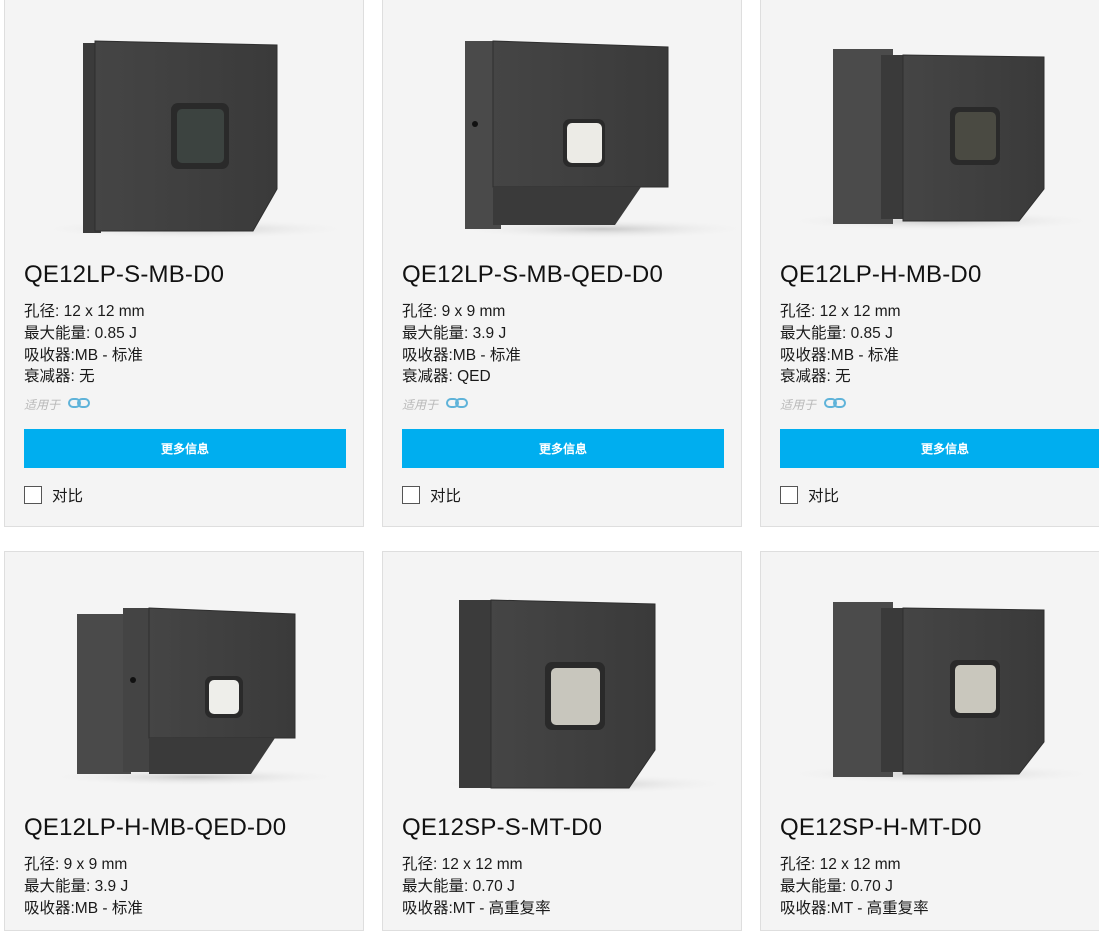 The width and height of the screenshot is (1099, 931). Describe the element at coordinates (881, 275) in the screenshot. I see `product-title: QE12LP-H-MB-D0` at that location.